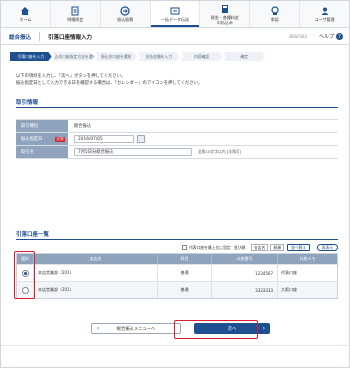 The image size is (350, 368). What do you see at coordinates (133, 152) in the screenshot?
I see `transaction-name-input: 7月5日分総合振込` at bounding box center [133, 152].